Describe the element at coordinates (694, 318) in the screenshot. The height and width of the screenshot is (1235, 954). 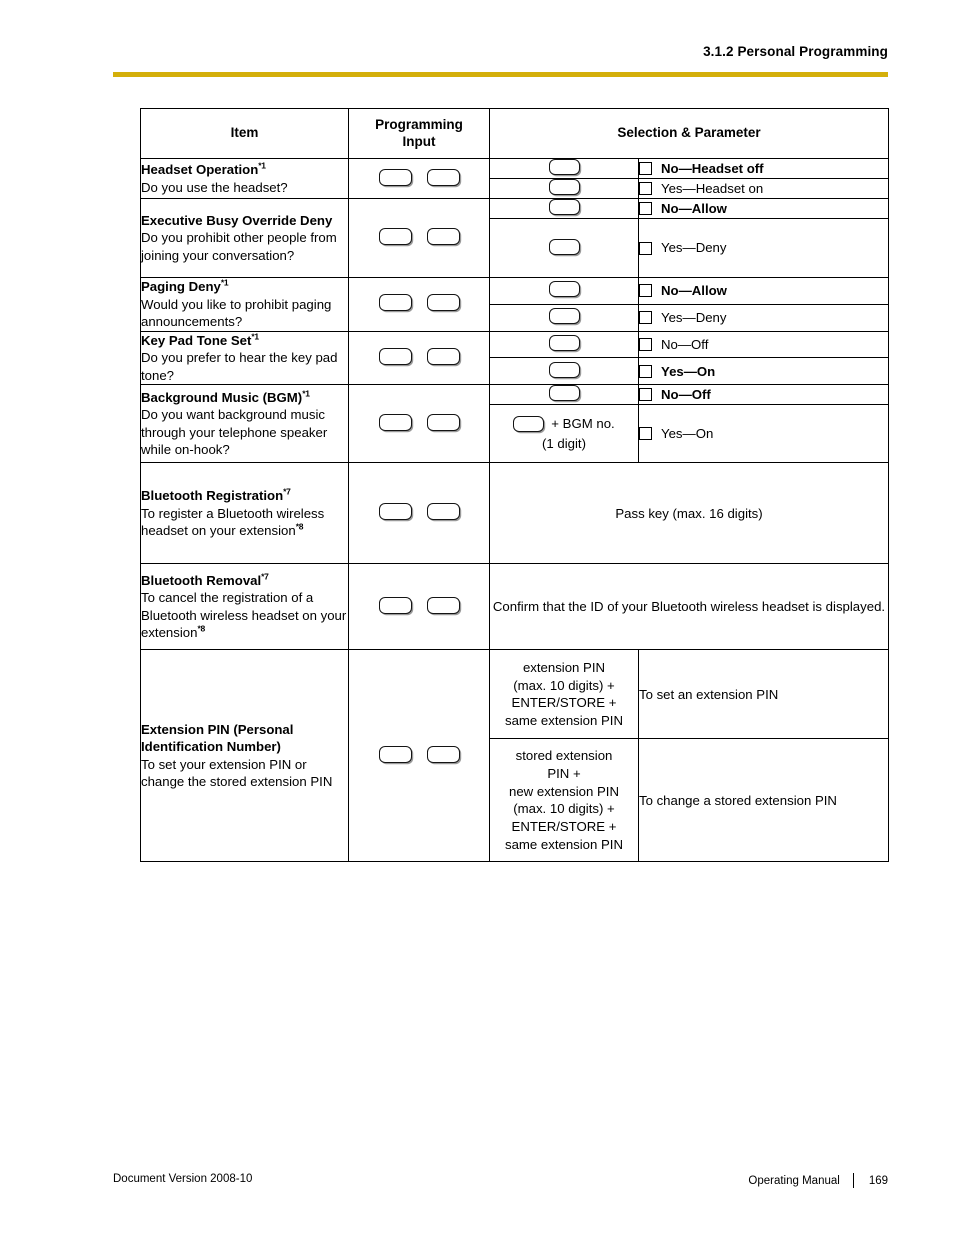
I see `option-label: Yes—Deny` at that location.